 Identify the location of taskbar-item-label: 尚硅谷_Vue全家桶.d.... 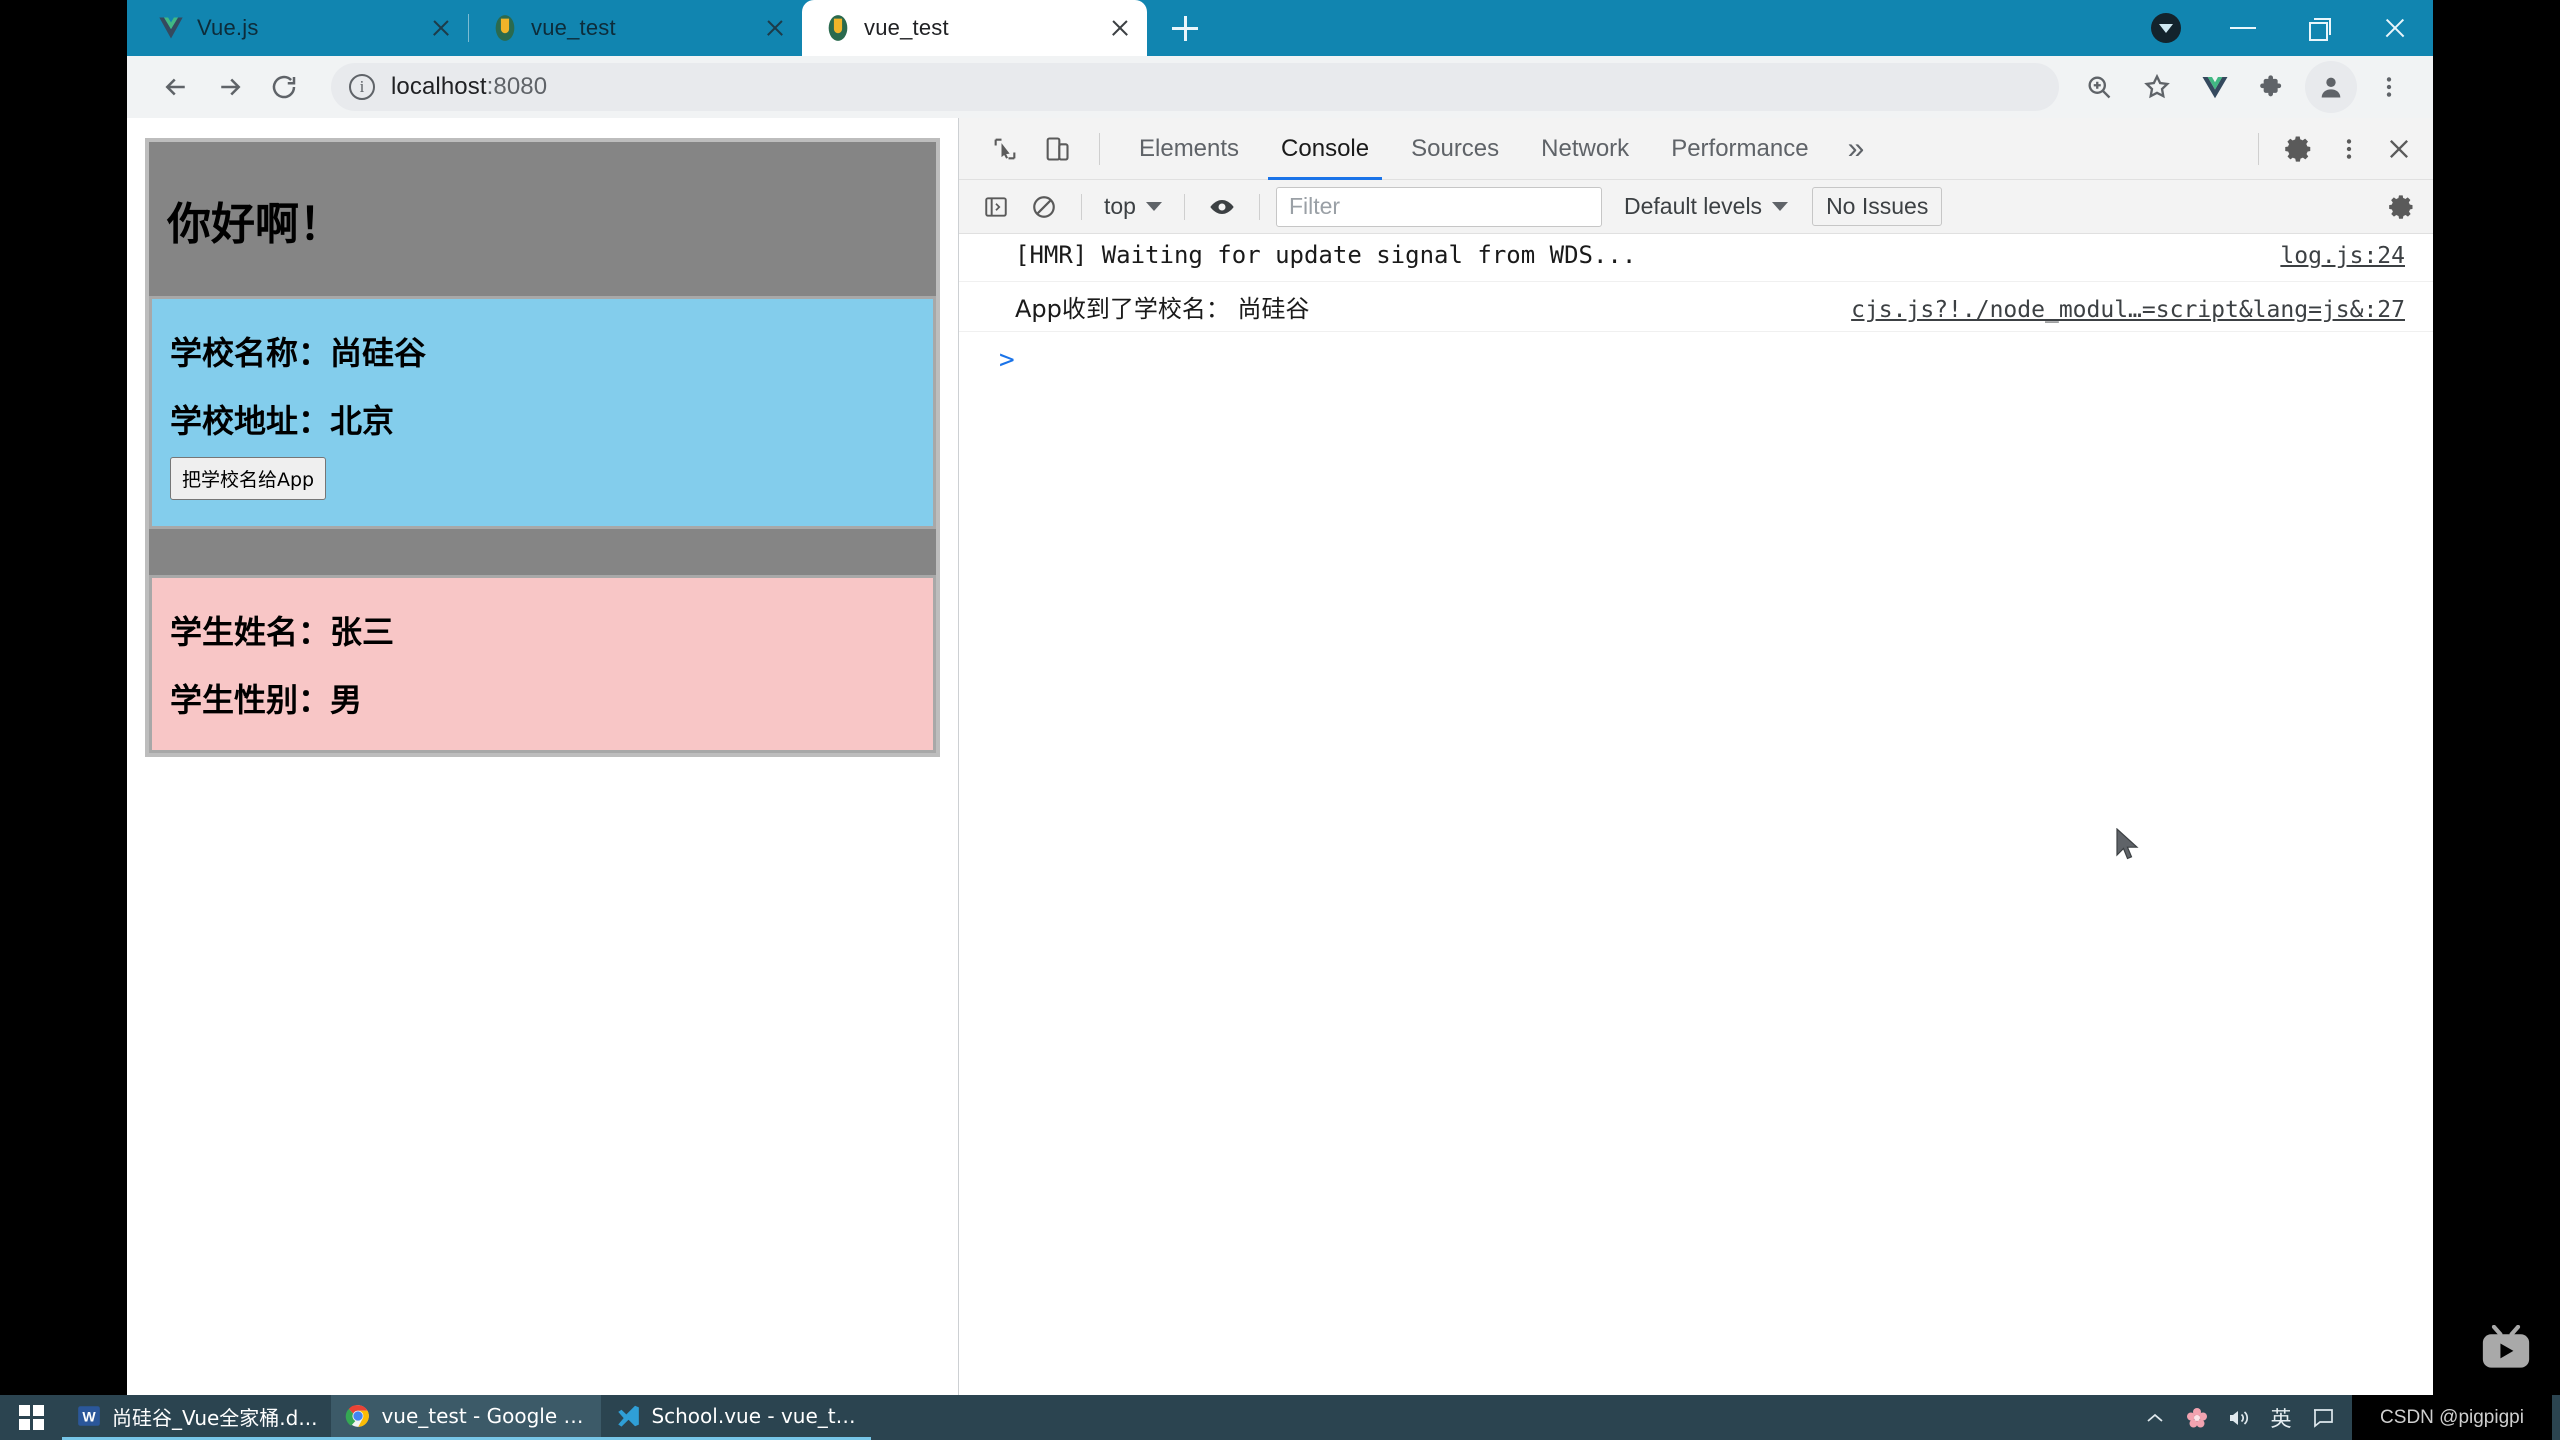
(215, 1417).